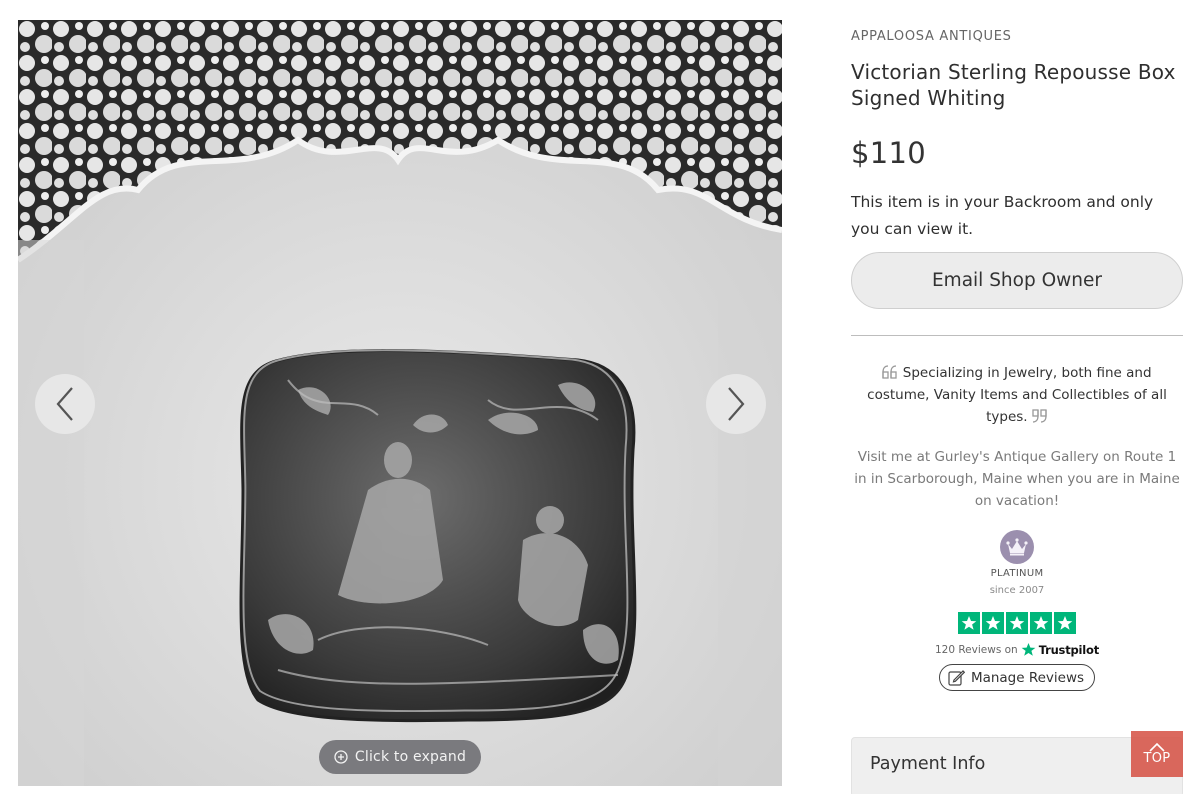 This screenshot has width=1199, height=794. Describe the element at coordinates (1017, 335) in the screenshot. I see `divider` at that location.